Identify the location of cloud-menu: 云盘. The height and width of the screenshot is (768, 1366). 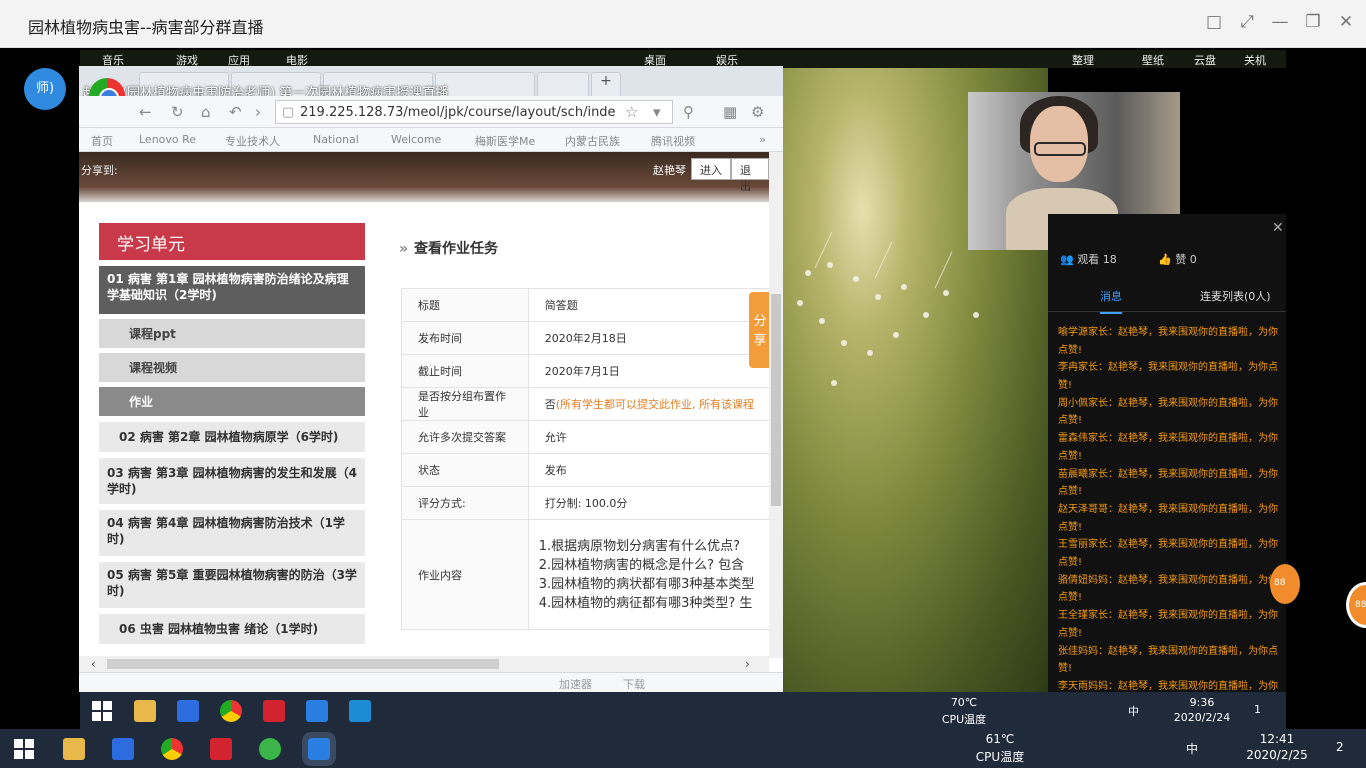
(1205, 60).